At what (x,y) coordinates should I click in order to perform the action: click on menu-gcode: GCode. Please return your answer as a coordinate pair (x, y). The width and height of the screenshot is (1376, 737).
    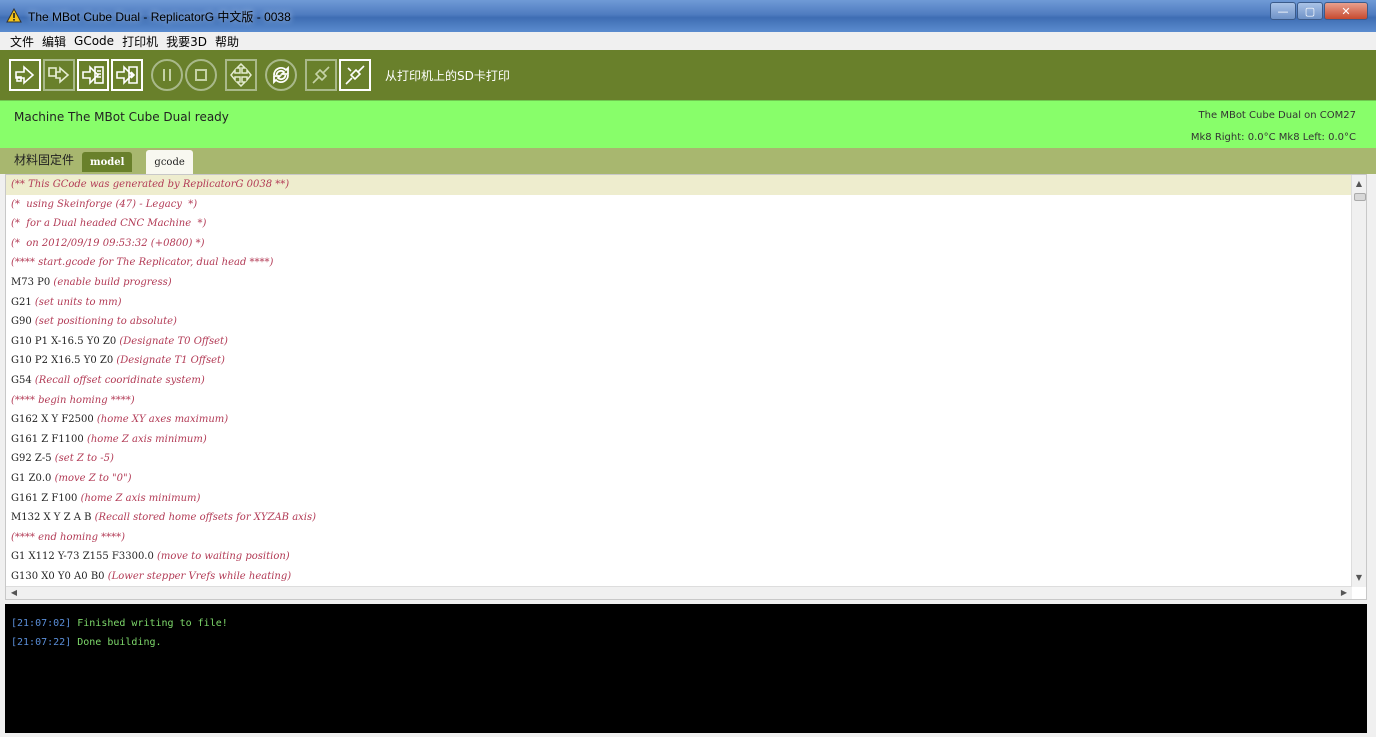
    Looking at the image, I should click on (94, 41).